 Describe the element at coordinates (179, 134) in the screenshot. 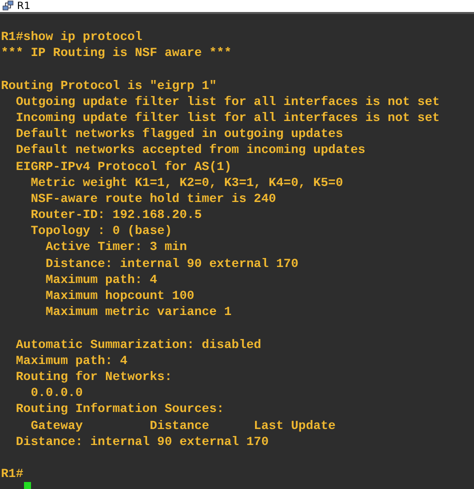

I see `terminal-line: Default networks flagged in outgoing updates` at that location.